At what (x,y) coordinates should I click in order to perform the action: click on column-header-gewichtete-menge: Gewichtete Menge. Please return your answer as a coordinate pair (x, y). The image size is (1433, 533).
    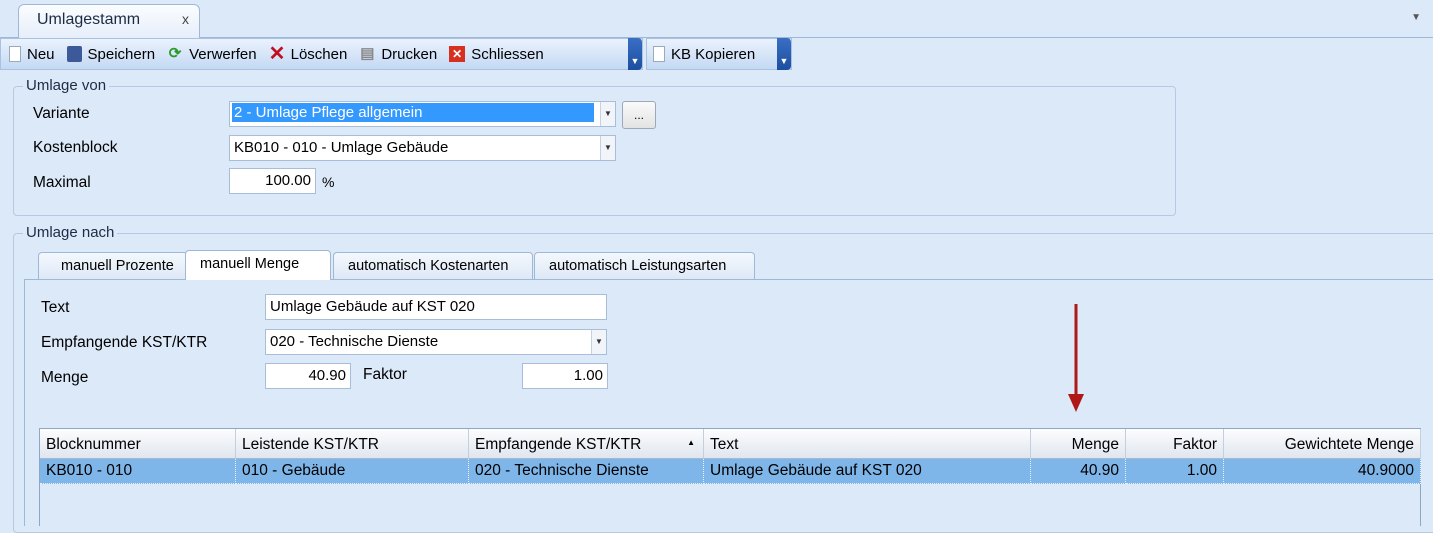
    Looking at the image, I should click on (1322, 444).